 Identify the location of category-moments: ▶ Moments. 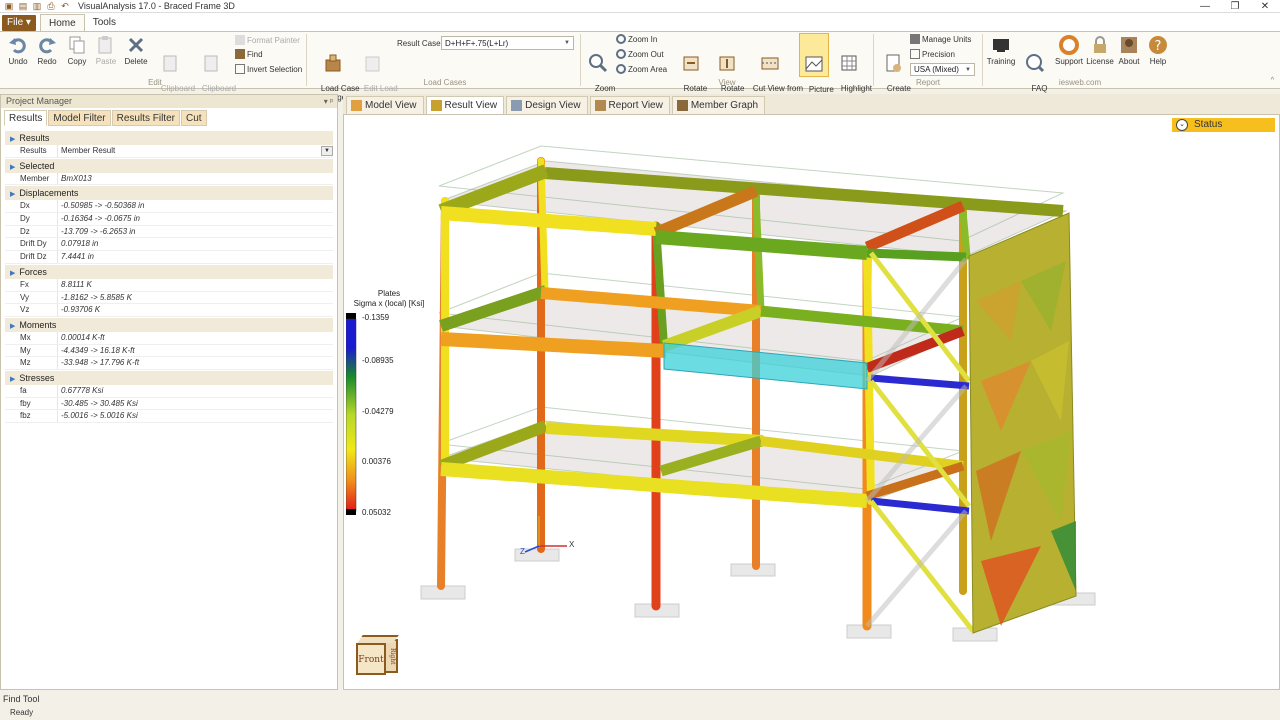
(169, 324).